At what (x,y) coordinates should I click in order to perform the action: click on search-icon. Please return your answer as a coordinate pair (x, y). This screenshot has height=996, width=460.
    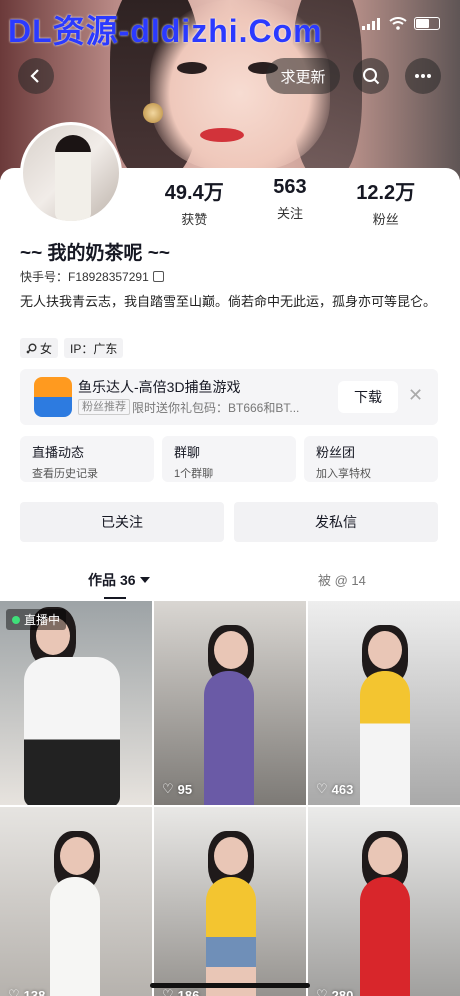
    Looking at the image, I should click on (371, 76).